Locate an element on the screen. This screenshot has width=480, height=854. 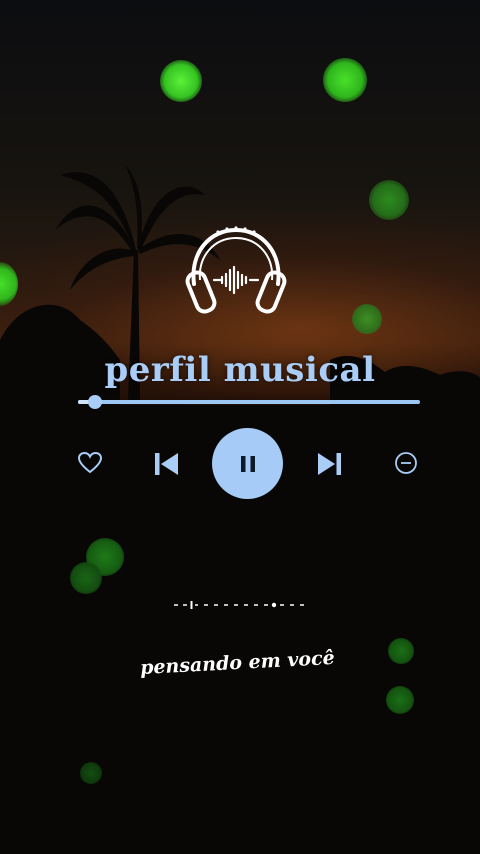
play-pause-button is located at coordinates (247, 463).